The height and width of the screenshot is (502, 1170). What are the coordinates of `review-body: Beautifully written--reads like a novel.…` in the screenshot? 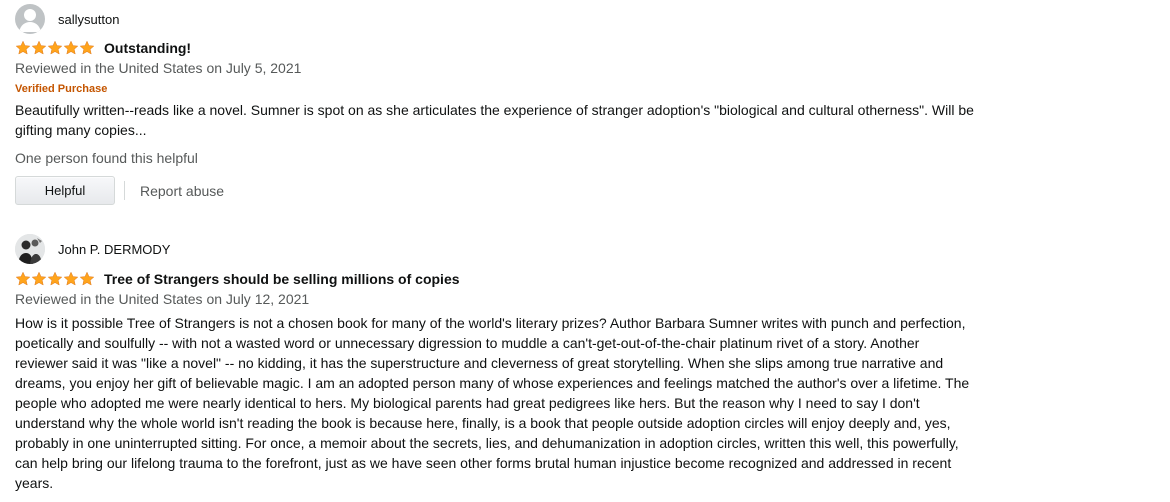 It's located at (494, 120).